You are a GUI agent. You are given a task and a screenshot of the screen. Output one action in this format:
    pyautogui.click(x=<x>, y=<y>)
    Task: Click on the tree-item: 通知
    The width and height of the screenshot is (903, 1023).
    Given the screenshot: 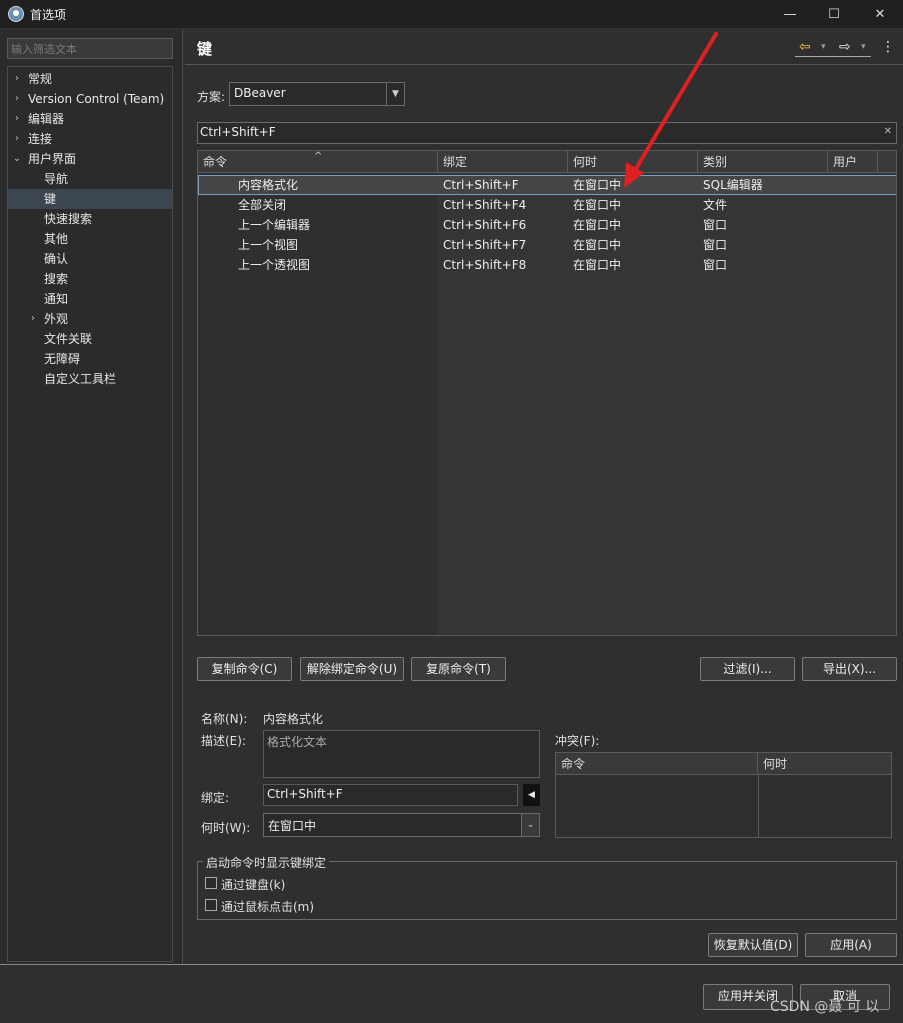 What is the action you would take?
    pyautogui.click(x=90, y=299)
    